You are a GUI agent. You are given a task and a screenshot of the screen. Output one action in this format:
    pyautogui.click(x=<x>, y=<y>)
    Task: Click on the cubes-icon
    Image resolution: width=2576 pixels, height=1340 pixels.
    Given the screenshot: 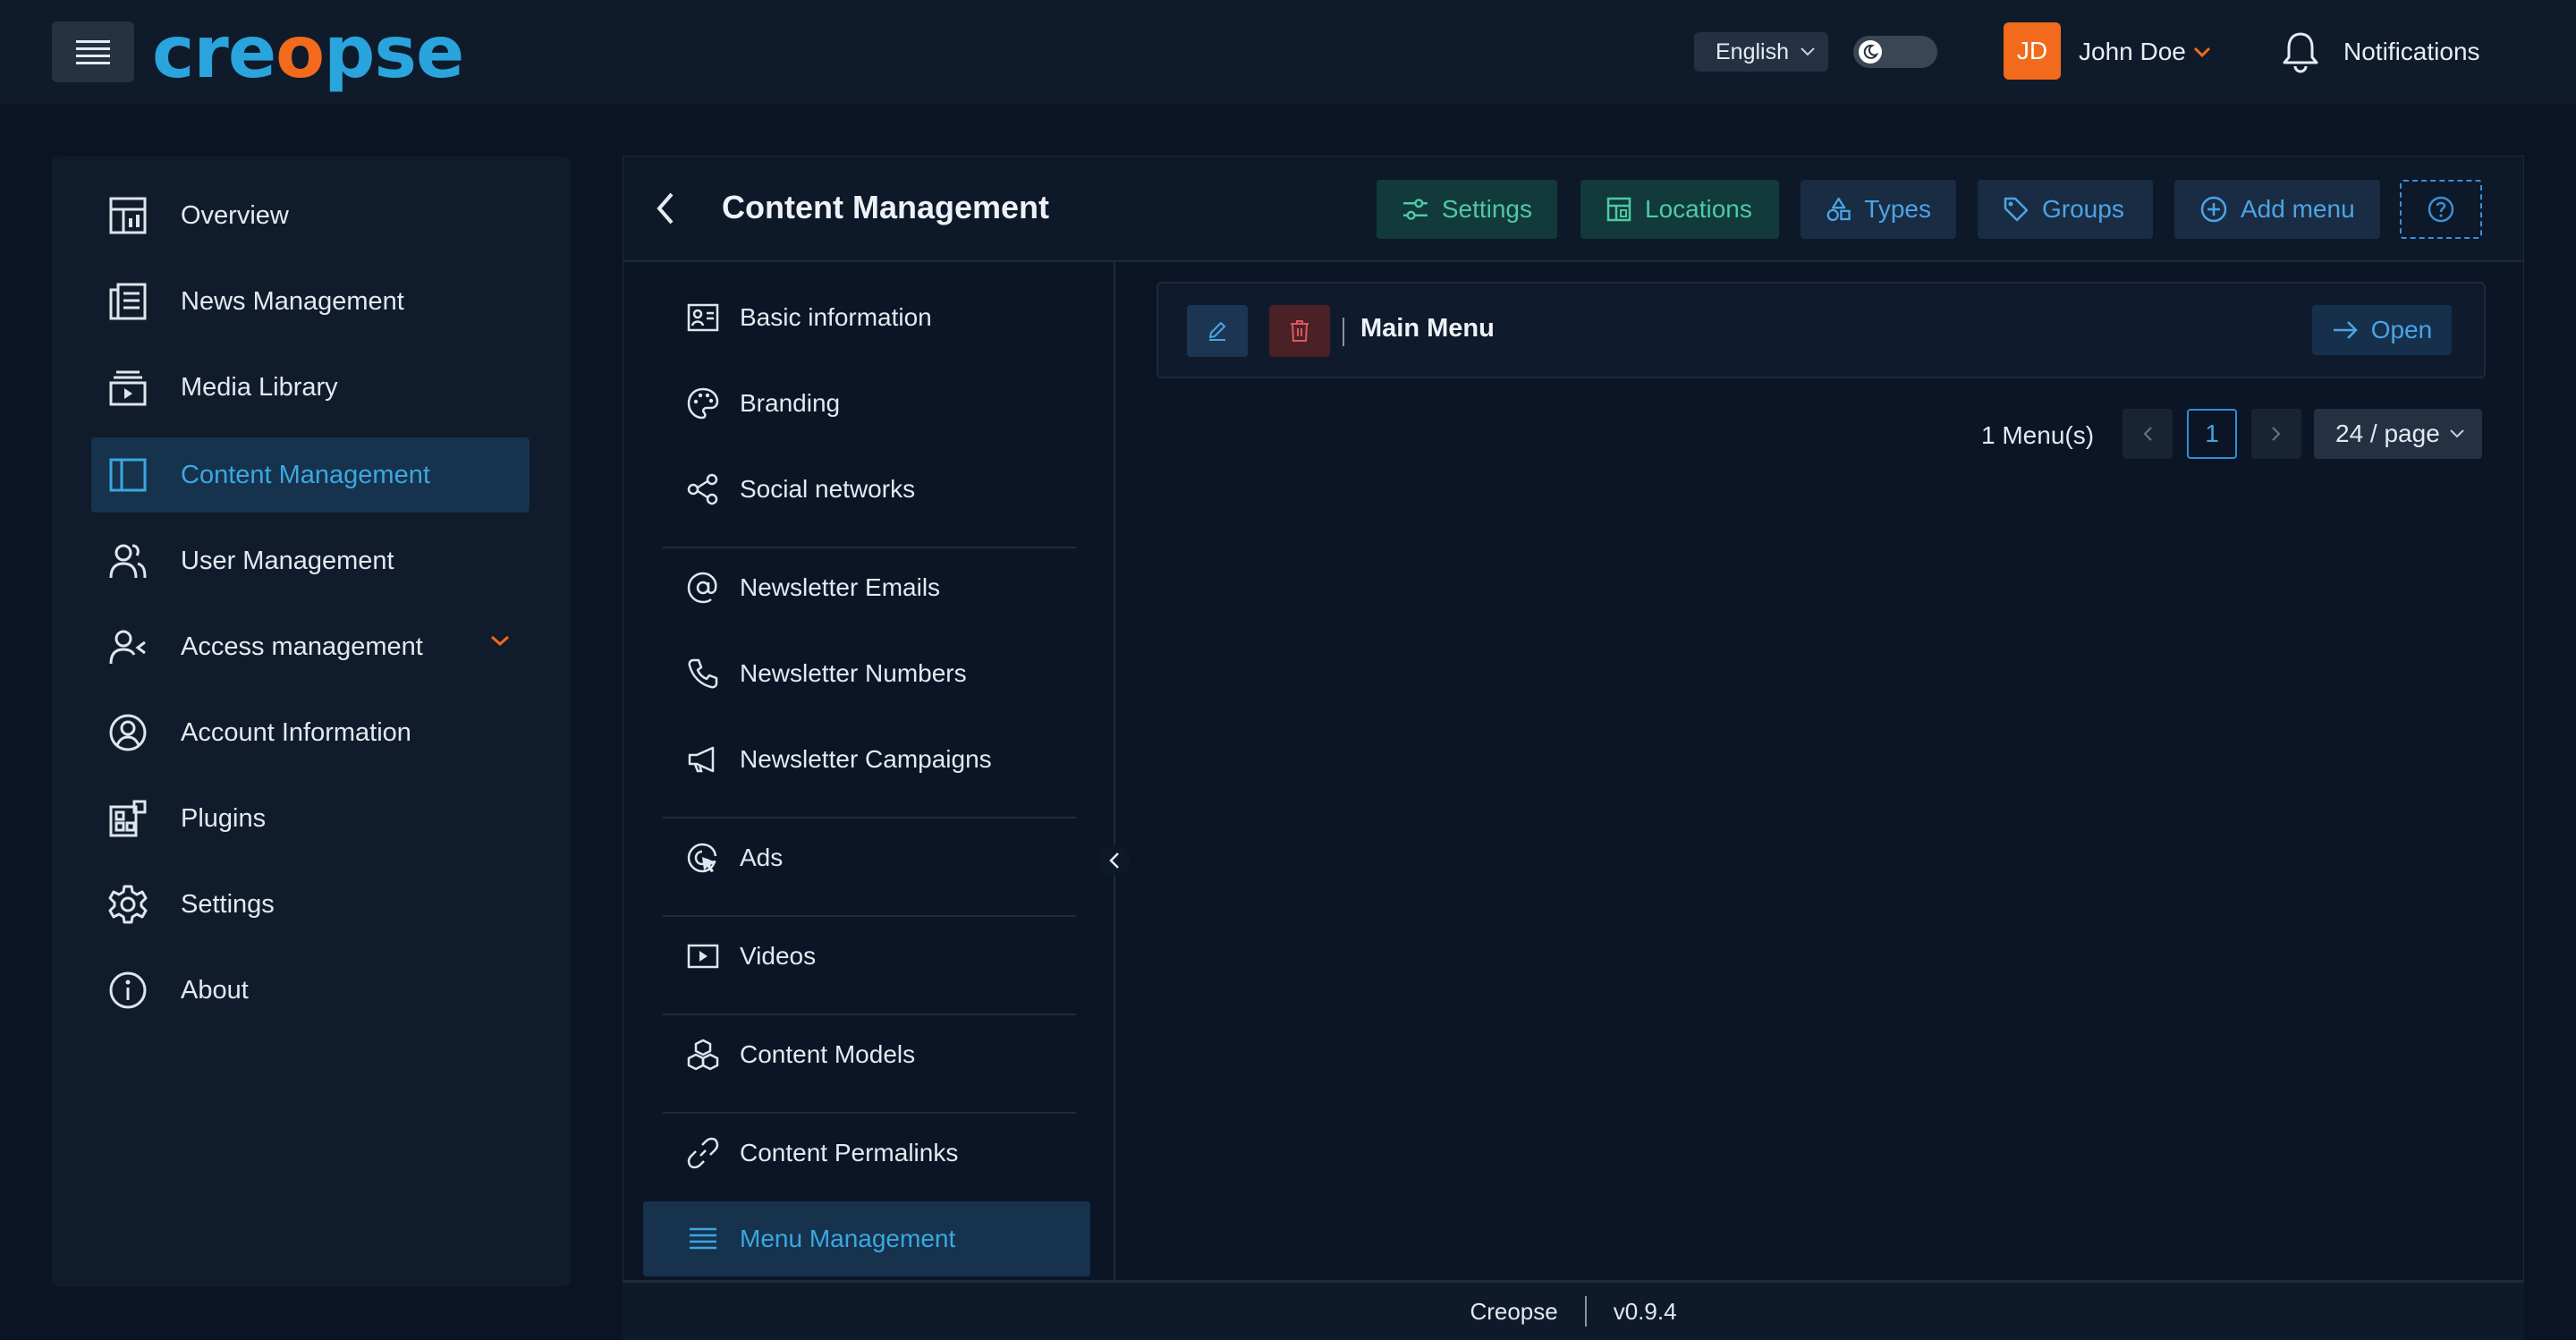 What is the action you would take?
    pyautogui.click(x=703, y=1055)
    